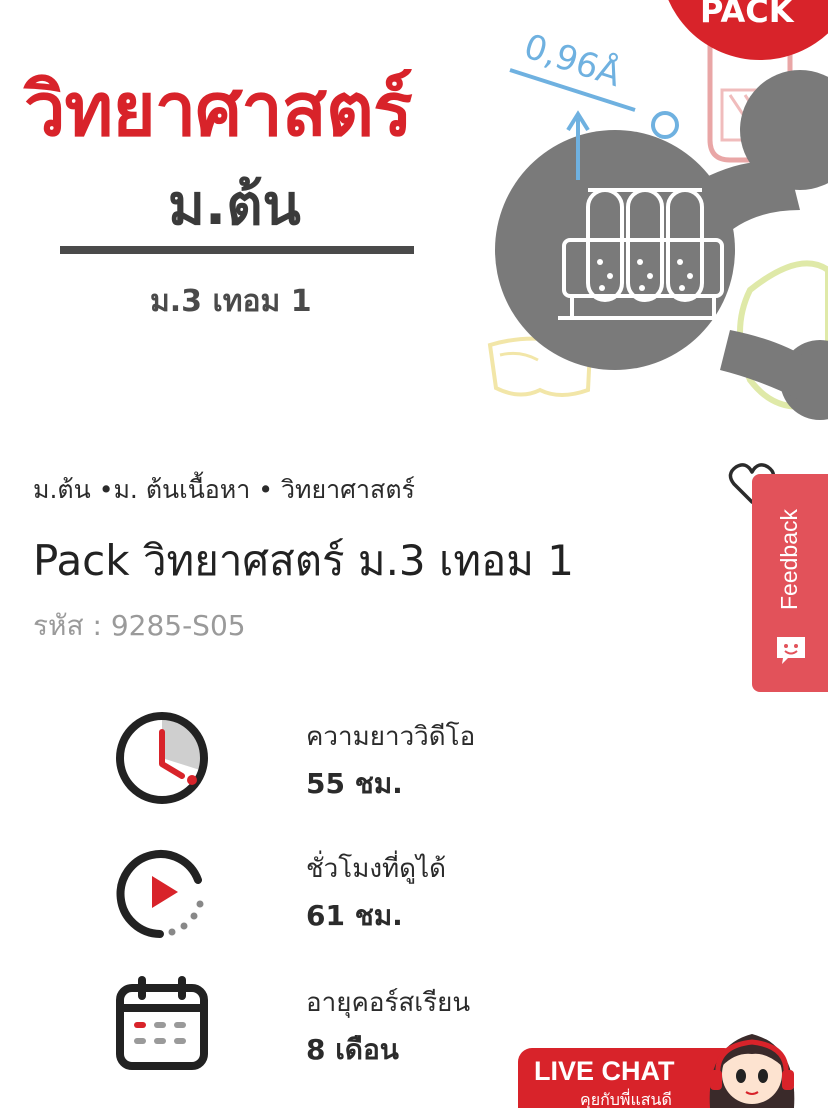 The width and height of the screenshot is (828, 1108). Describe the element at coordinates (376, 869) in the screenshot. I see `stat-watch-hours-label: ชั่วโมงที่ดูได้` at that location.